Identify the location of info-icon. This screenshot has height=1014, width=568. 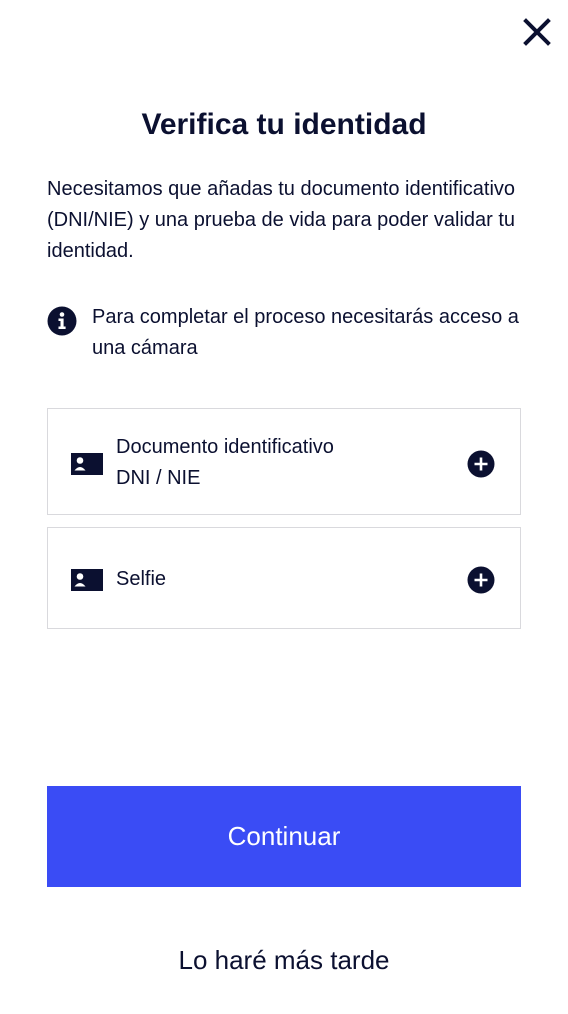
(62, 321).